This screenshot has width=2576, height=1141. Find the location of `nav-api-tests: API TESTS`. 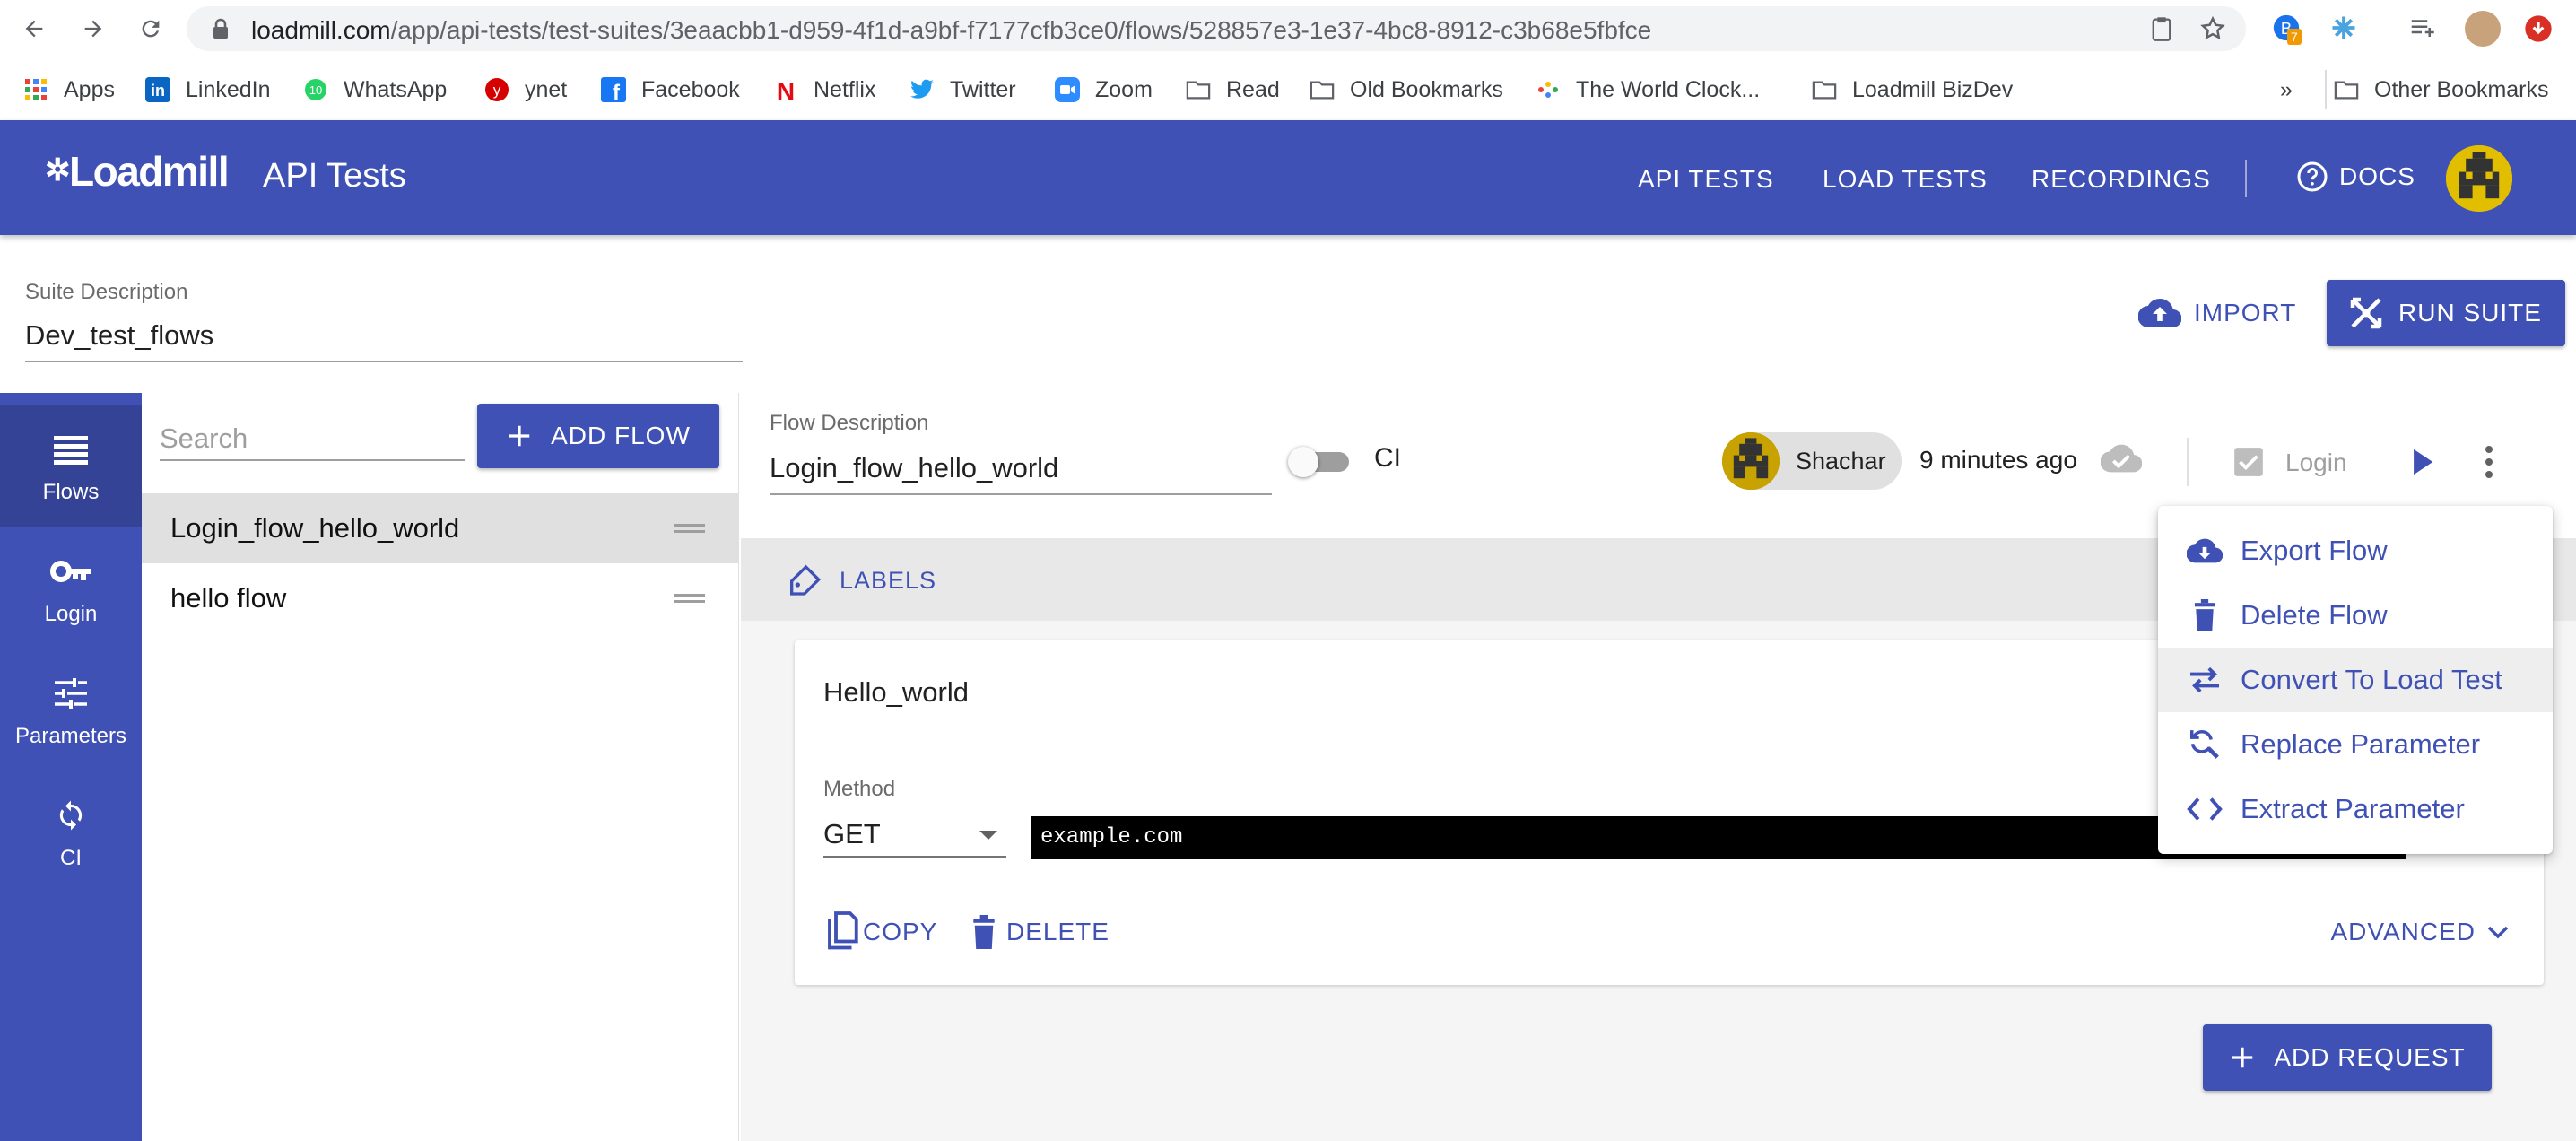

nav-api-tests: API TESTS is located at coordinates (1706, 179).